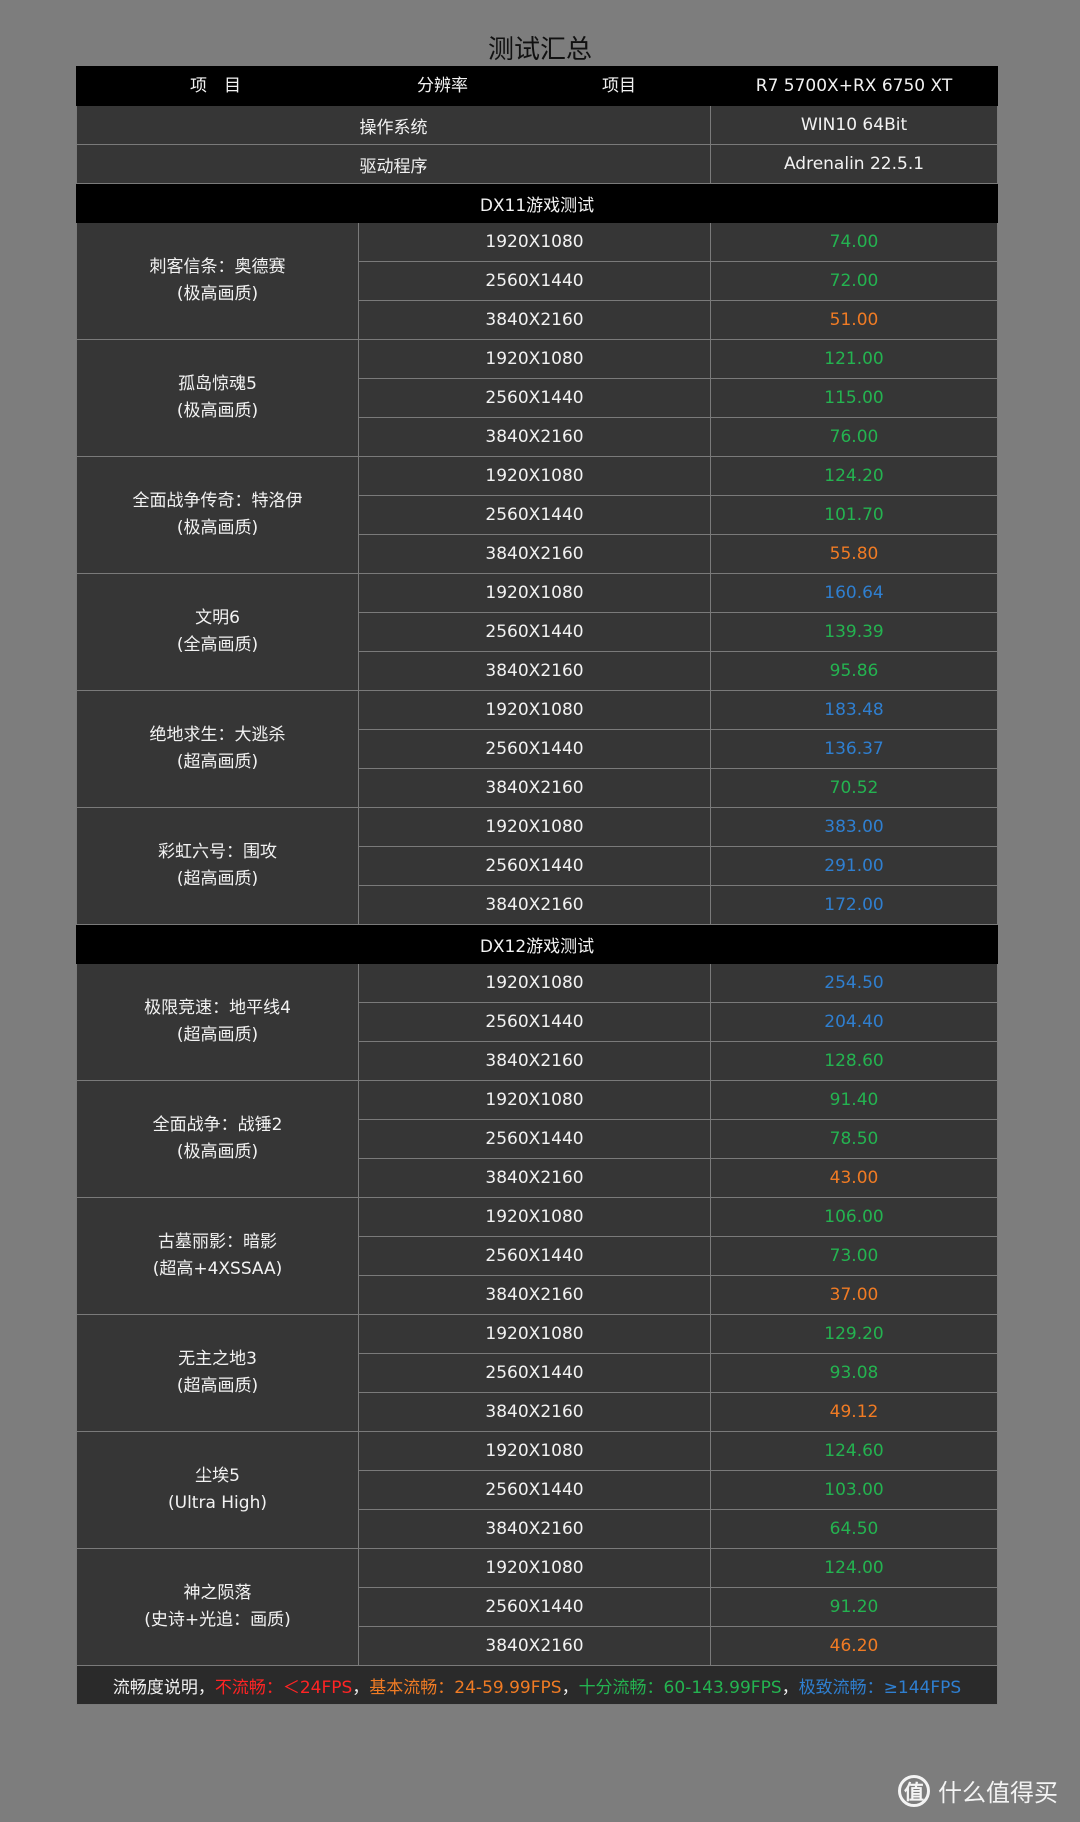 This screenshot has height=1822, width=1080. I want to click on fps-cell: 74.00, so click(854, 242).